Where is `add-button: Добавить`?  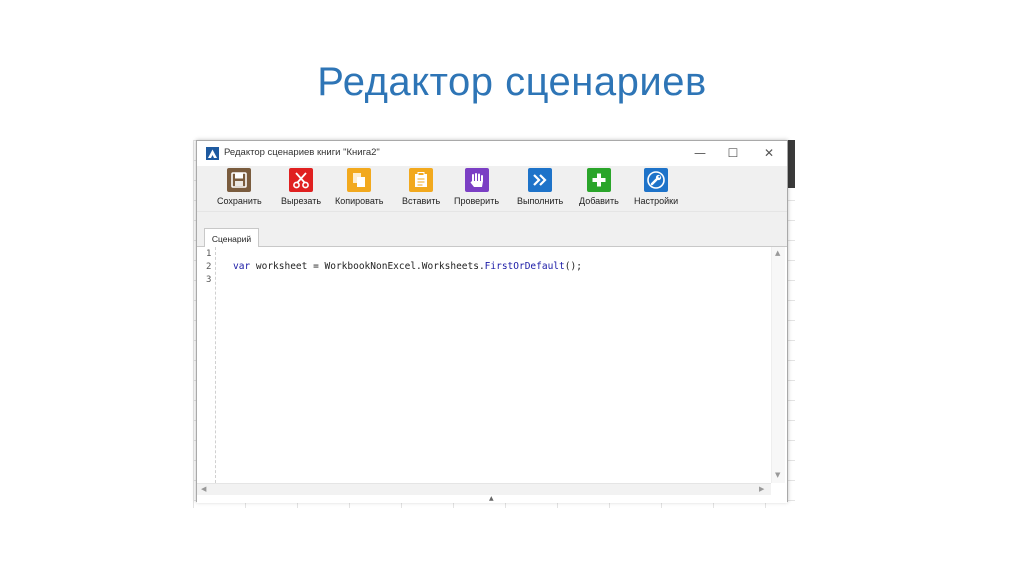 add-button: Добавить is located at coordinates (599, 190).